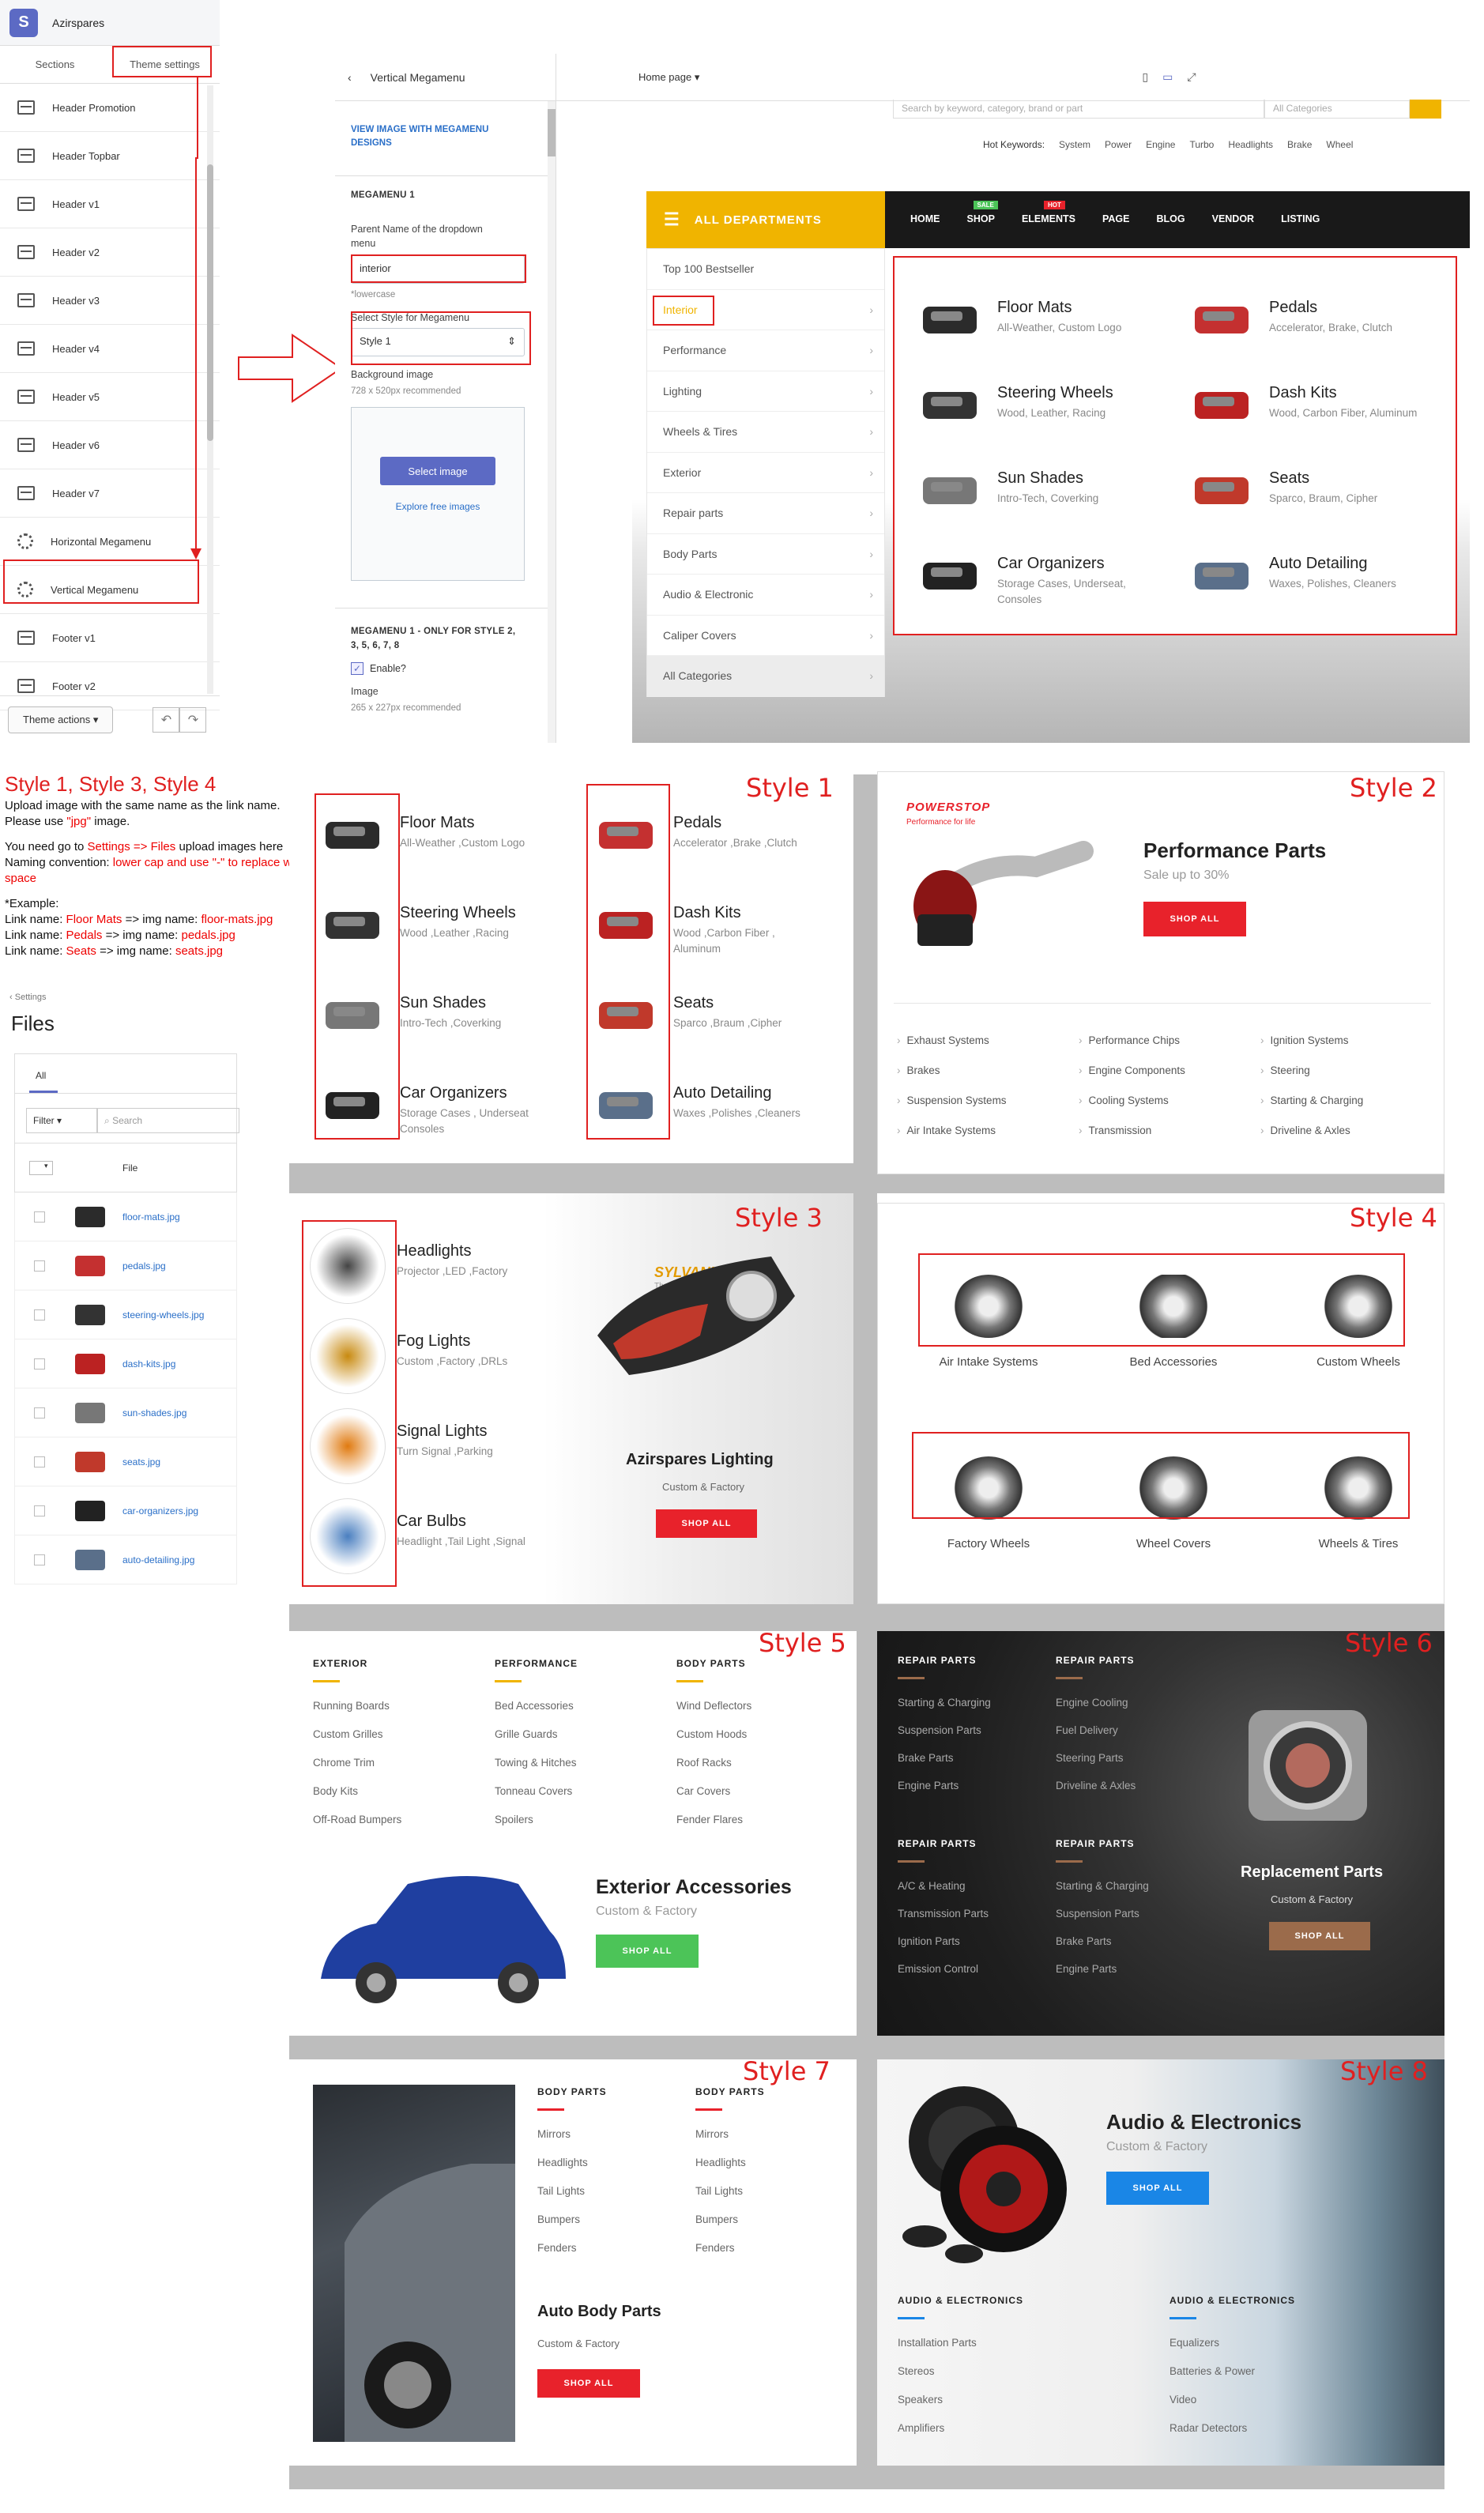  Describe the element at coordinates (1096, 1766) in the screenshot. I see `style6-link: Steering Parts` at that location.